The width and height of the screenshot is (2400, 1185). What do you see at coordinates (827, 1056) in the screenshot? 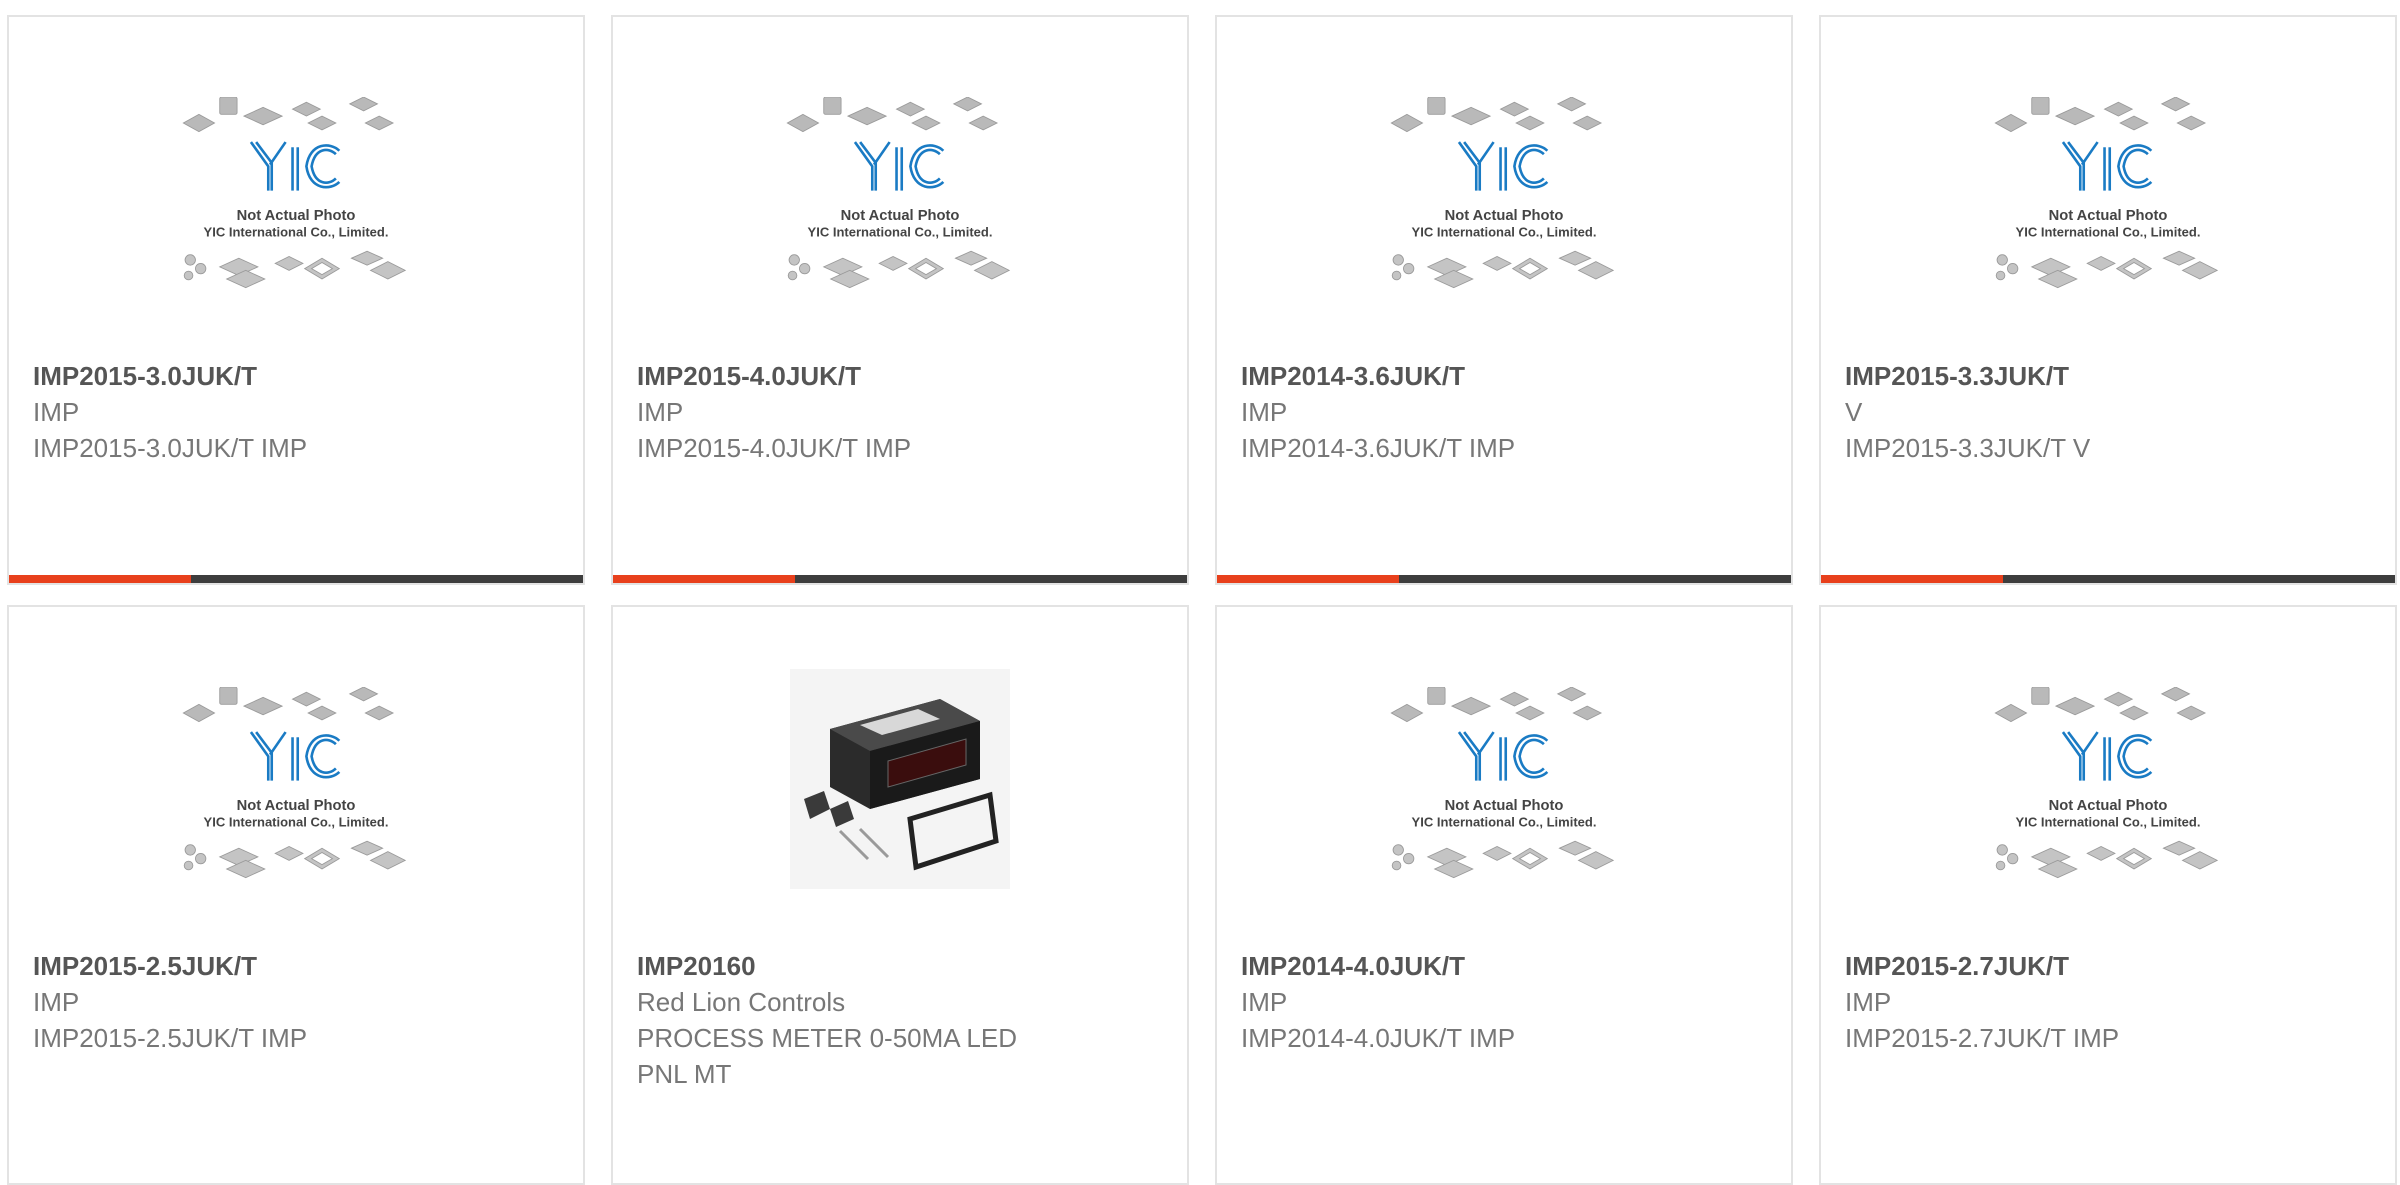
I see `description-text: PROCESS METER 0-50MA LED PNL MT` at bounding box center [827, 1056].